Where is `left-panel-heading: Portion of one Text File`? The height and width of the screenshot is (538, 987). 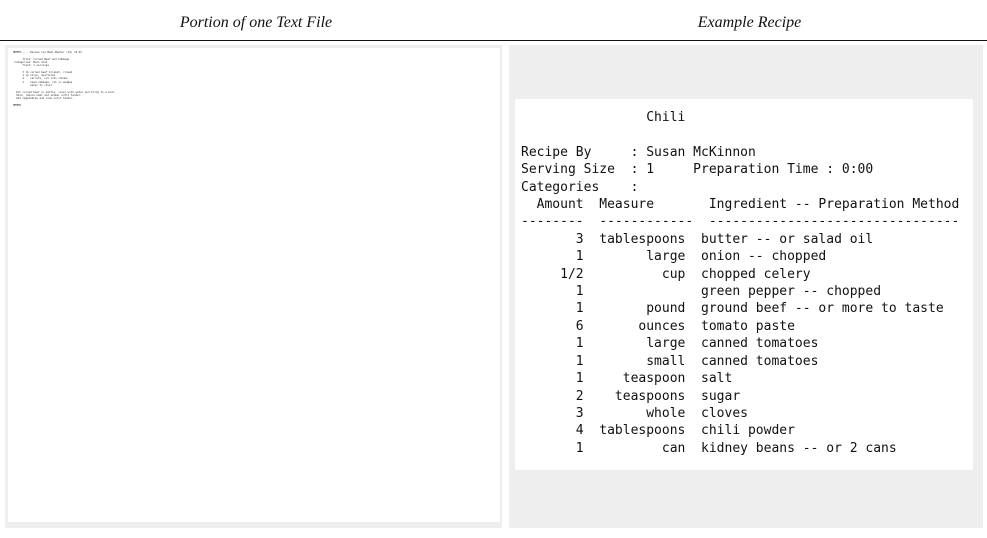 left-panel-heading: Portion of one Text File is located at coordinates (256, 22).